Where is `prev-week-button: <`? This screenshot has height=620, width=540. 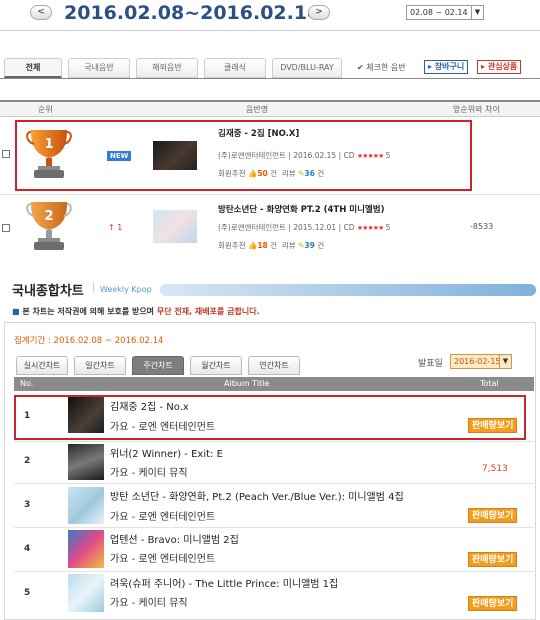
prev-week-button: < is located at coordinates (41, 12).